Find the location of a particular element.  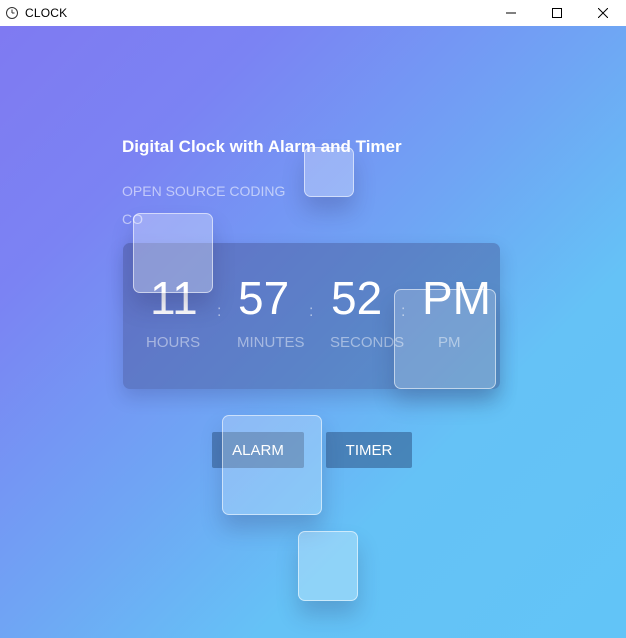

window-titlebar: CLOCK is located at coordinates (313, 13).